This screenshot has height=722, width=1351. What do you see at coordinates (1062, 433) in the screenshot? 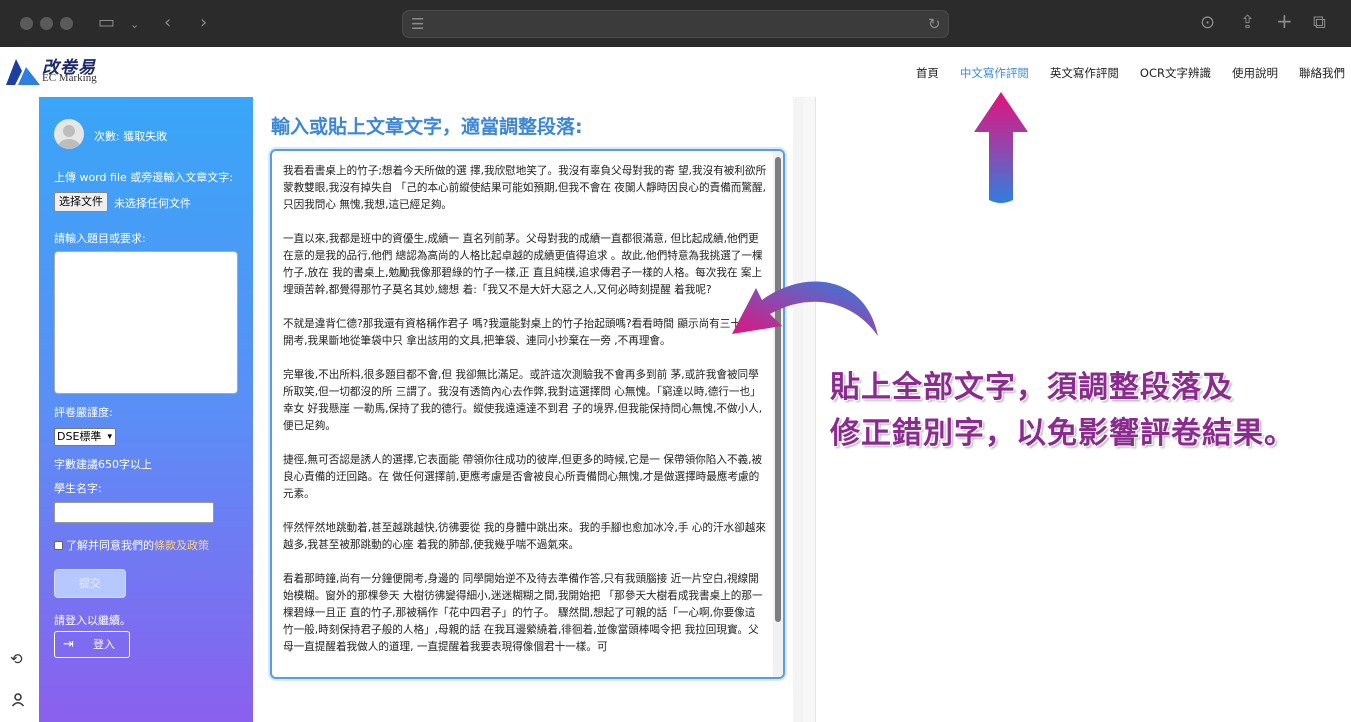
I see `annotation-line-2: 修正錯別字，以免影響評卷結果。` at bounding box center [1062, 433].